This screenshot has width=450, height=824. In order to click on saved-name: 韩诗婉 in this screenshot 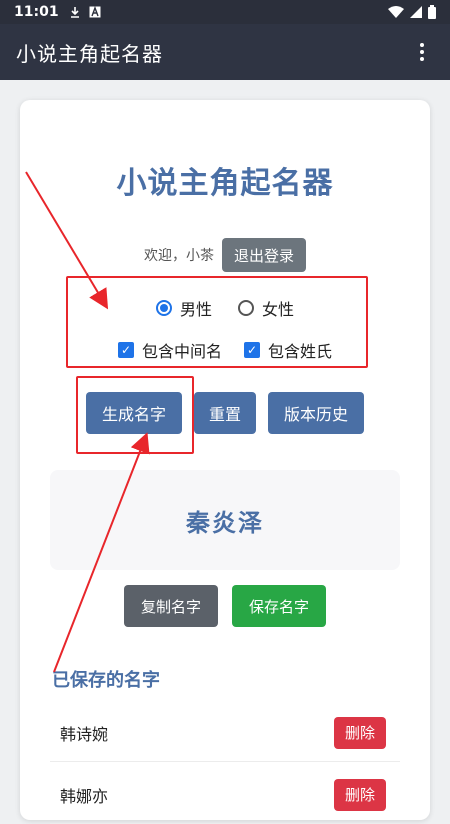, I will do `click(84, 734)`.